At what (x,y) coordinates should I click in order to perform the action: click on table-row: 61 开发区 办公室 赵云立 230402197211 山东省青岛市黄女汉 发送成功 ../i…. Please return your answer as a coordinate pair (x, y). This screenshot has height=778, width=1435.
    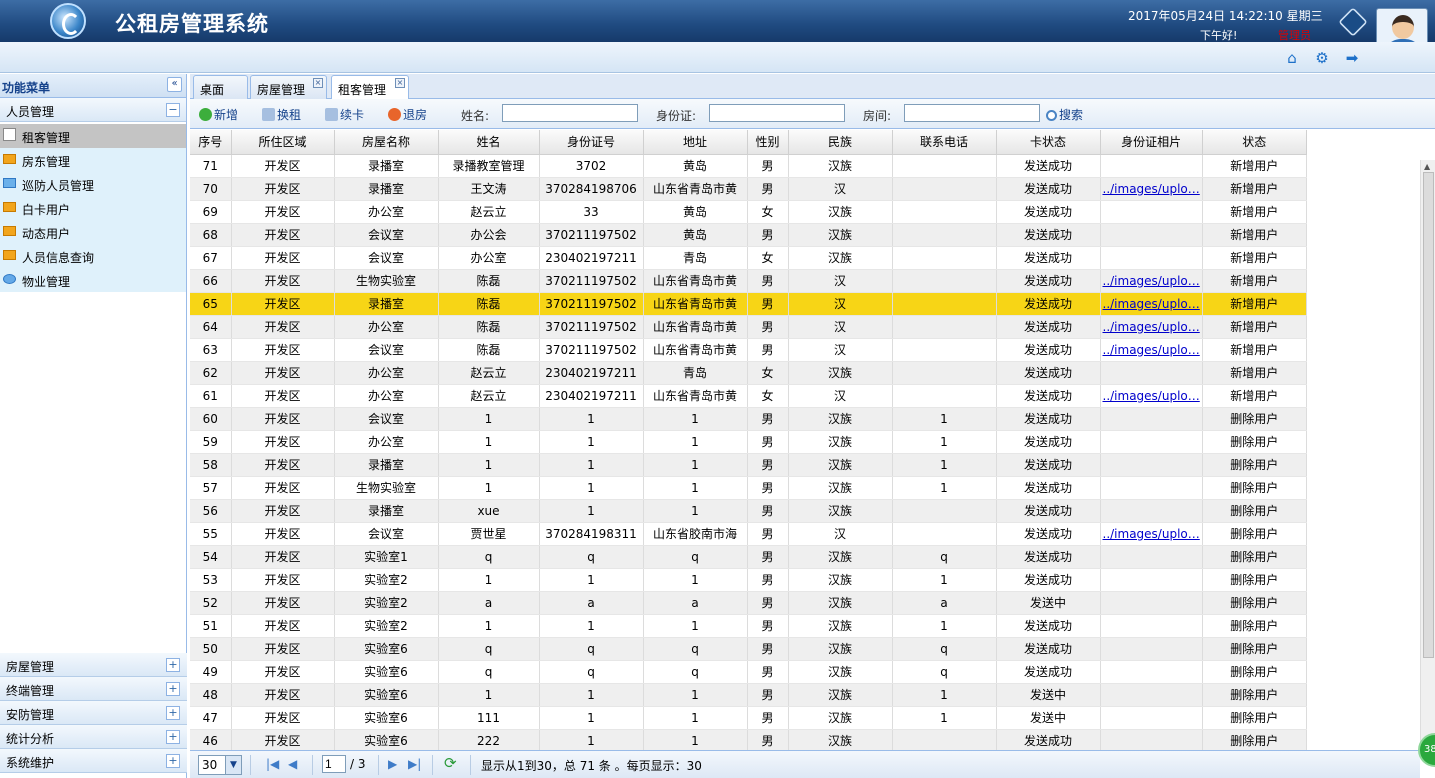
    Looking at the image, I should click on (748, 396).